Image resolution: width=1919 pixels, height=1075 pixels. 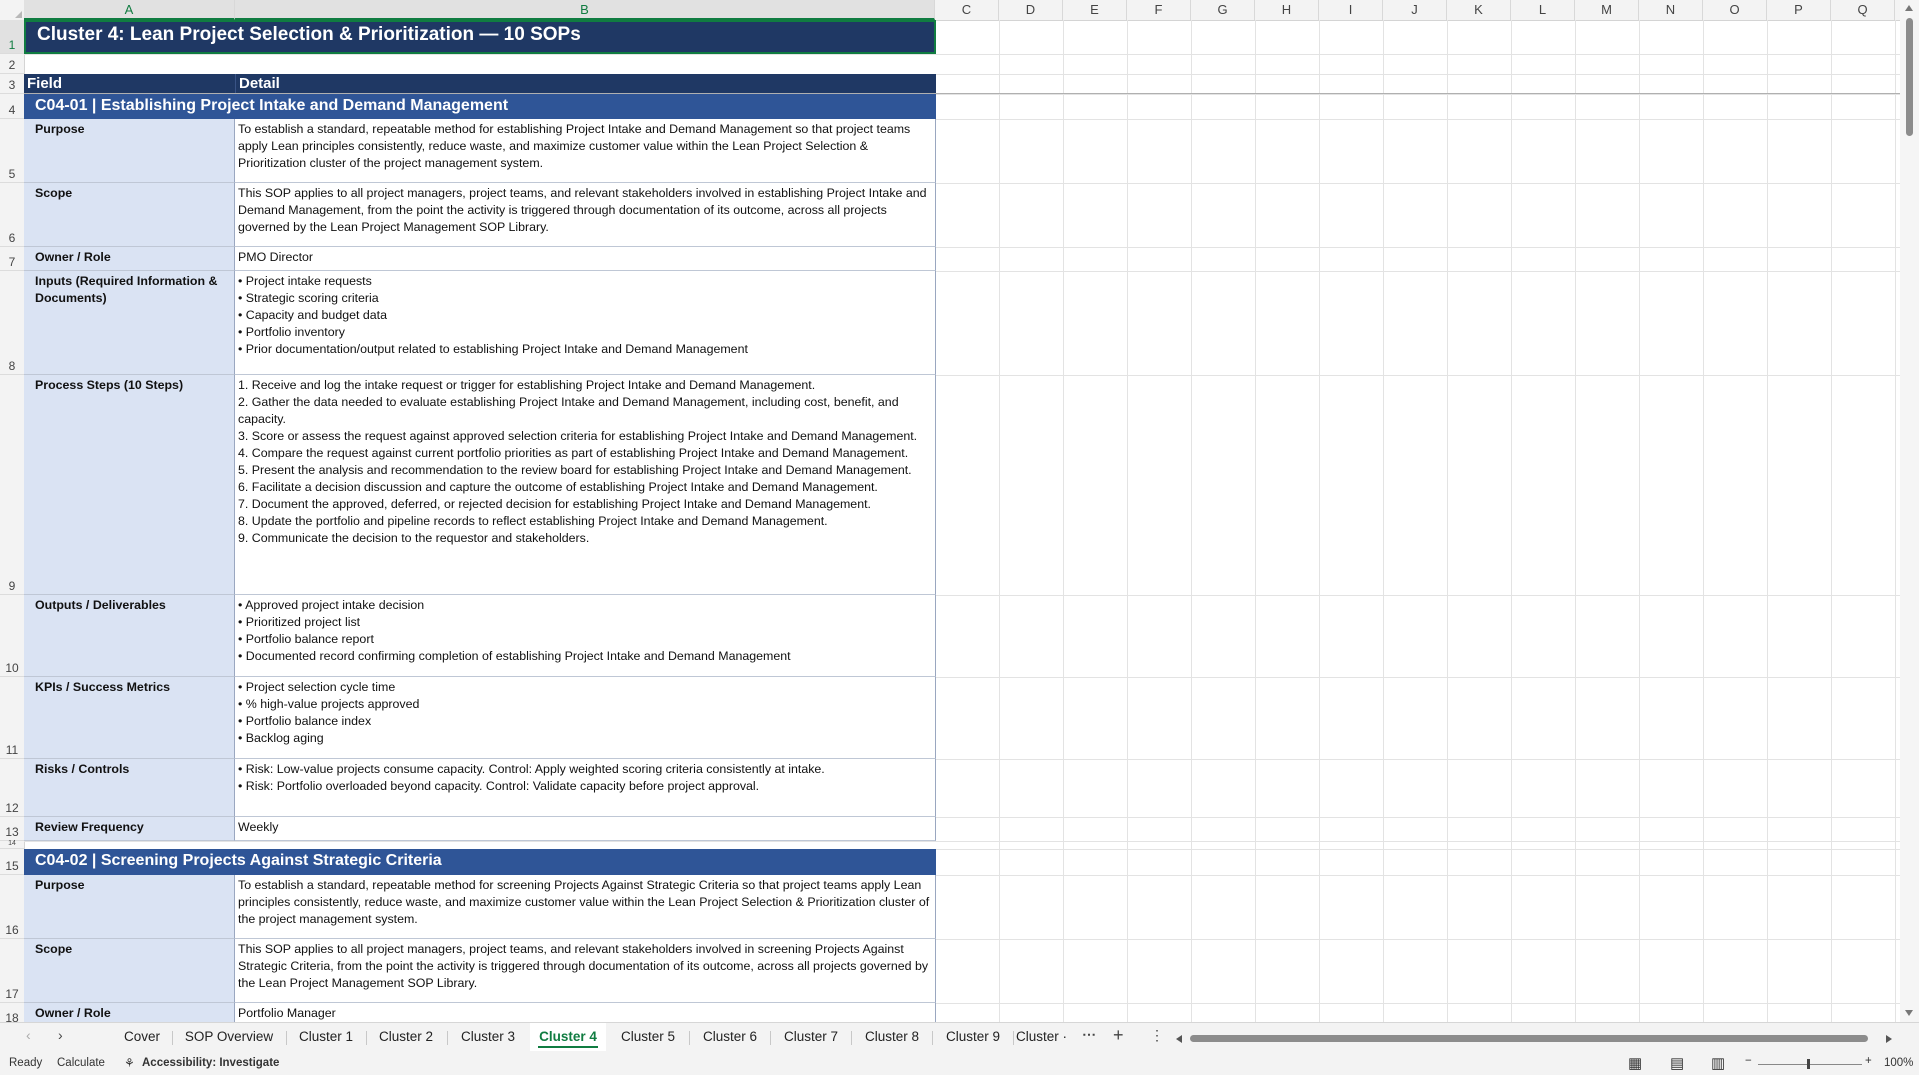 What do you see at coordinates (585, 84) in the screenshot?
I see `detail-column-header: Detail` at bounding box center [585, 84].